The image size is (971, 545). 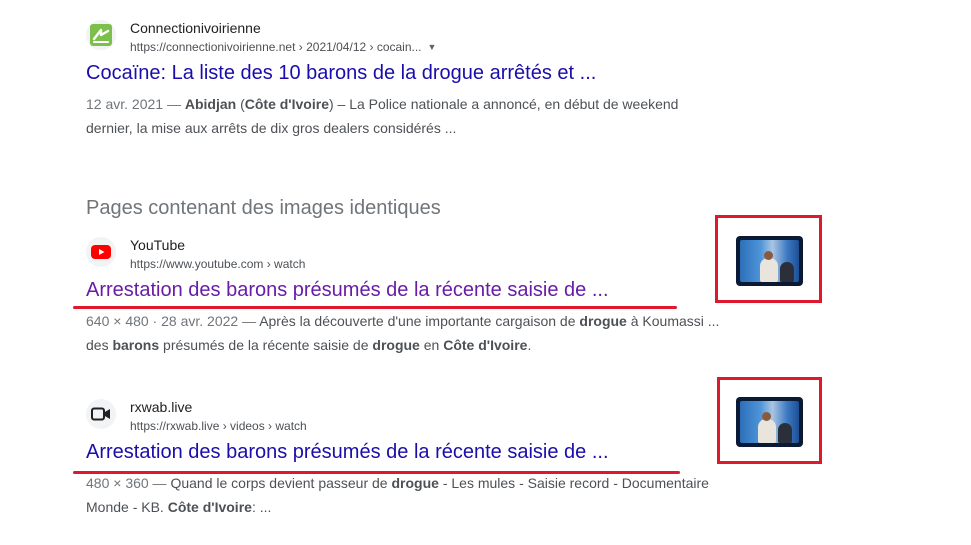 What do you see at coordinates (218, 426) in the screenshot?
I see `site-url: https://rxwab.live › videos › watch` at bounding box center [218, 426].